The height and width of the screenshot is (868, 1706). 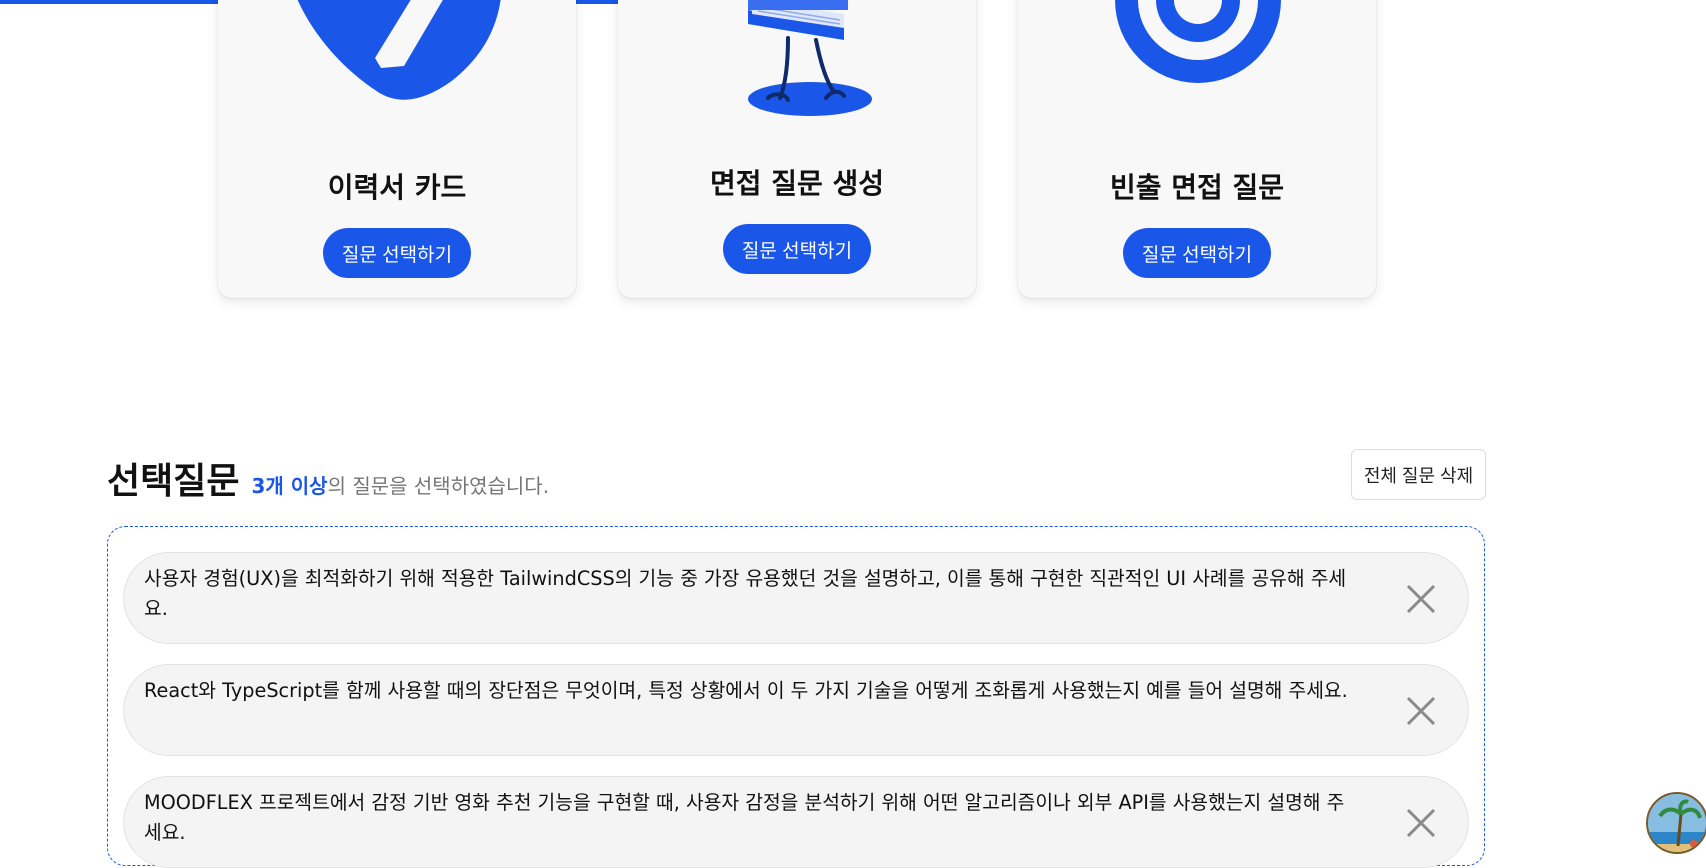 I want to click on selected-suffix: 의 질문을 선택하였습니다., so click(x=438, y=486).